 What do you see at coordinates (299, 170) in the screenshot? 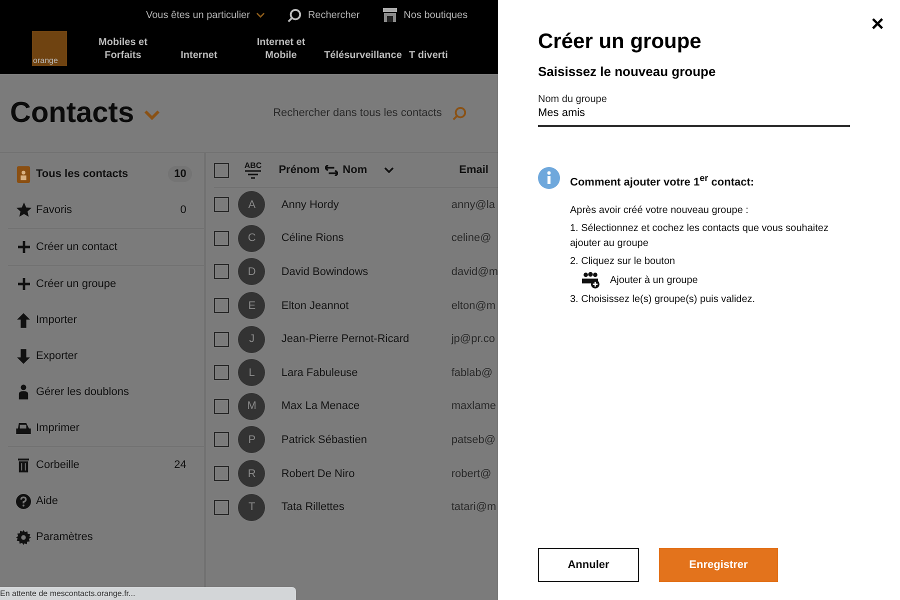
I see `column-header: Prénom` at bounding box center [299, 170].